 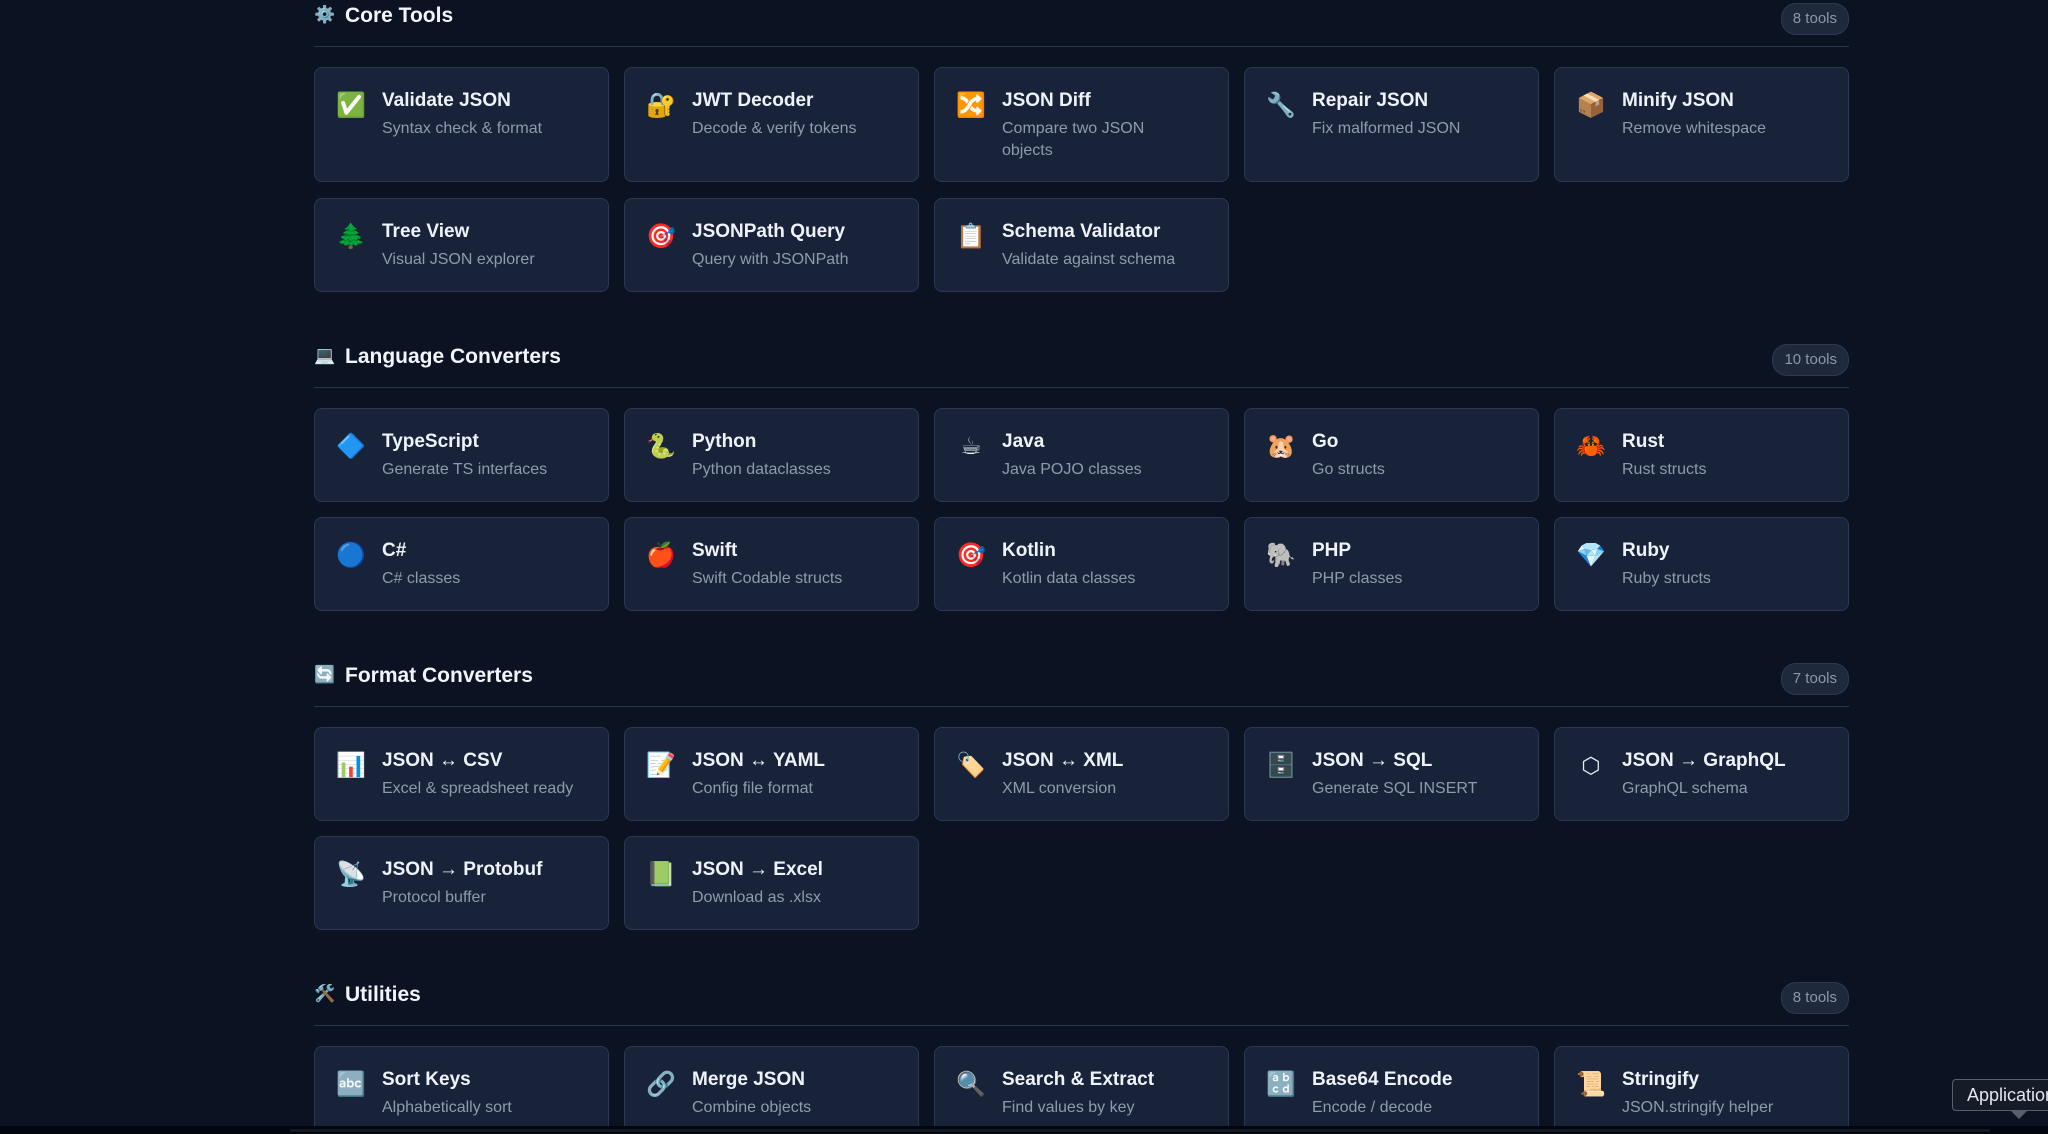 What do you see at coordinates (1081, 124) in the screenshot?
I see `tool-card-json-diff: 🔀 JSON Diff Compare two JSON objects` at bounding box center [1081, 124].